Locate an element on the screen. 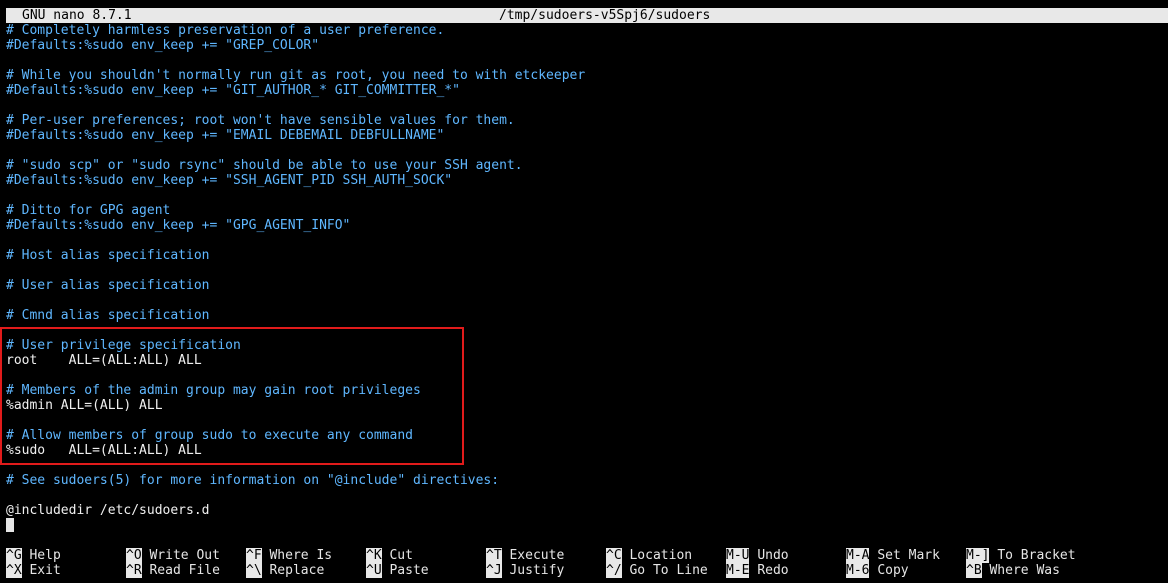 Image resolution: width=1168 pixels, height=583 pixels. shortcut-key: ^B is located at coordinates (974, 570).